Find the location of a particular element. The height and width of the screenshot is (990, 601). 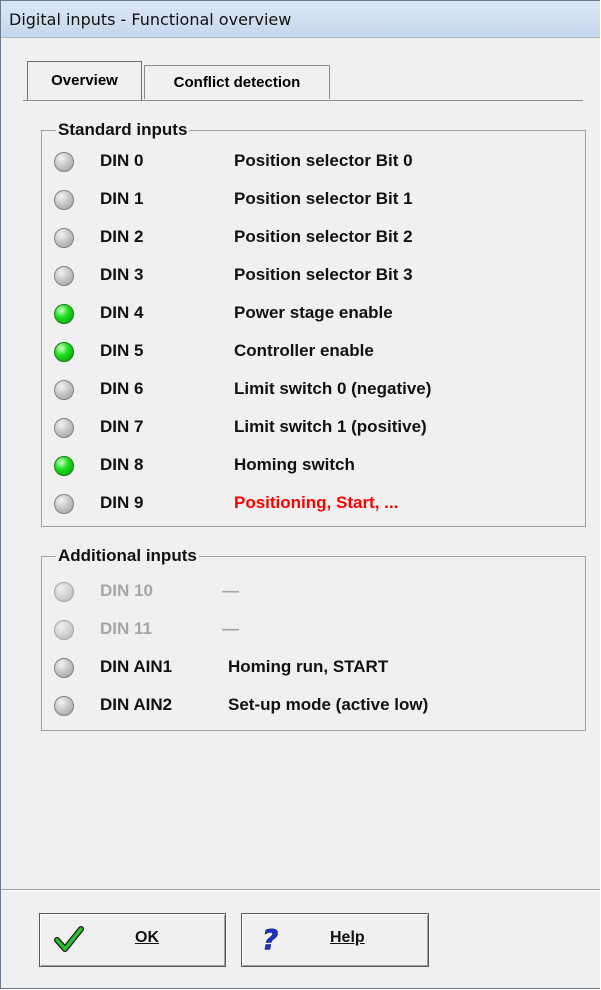

din-label: DIN 2 is located at coordinates (122, 236).